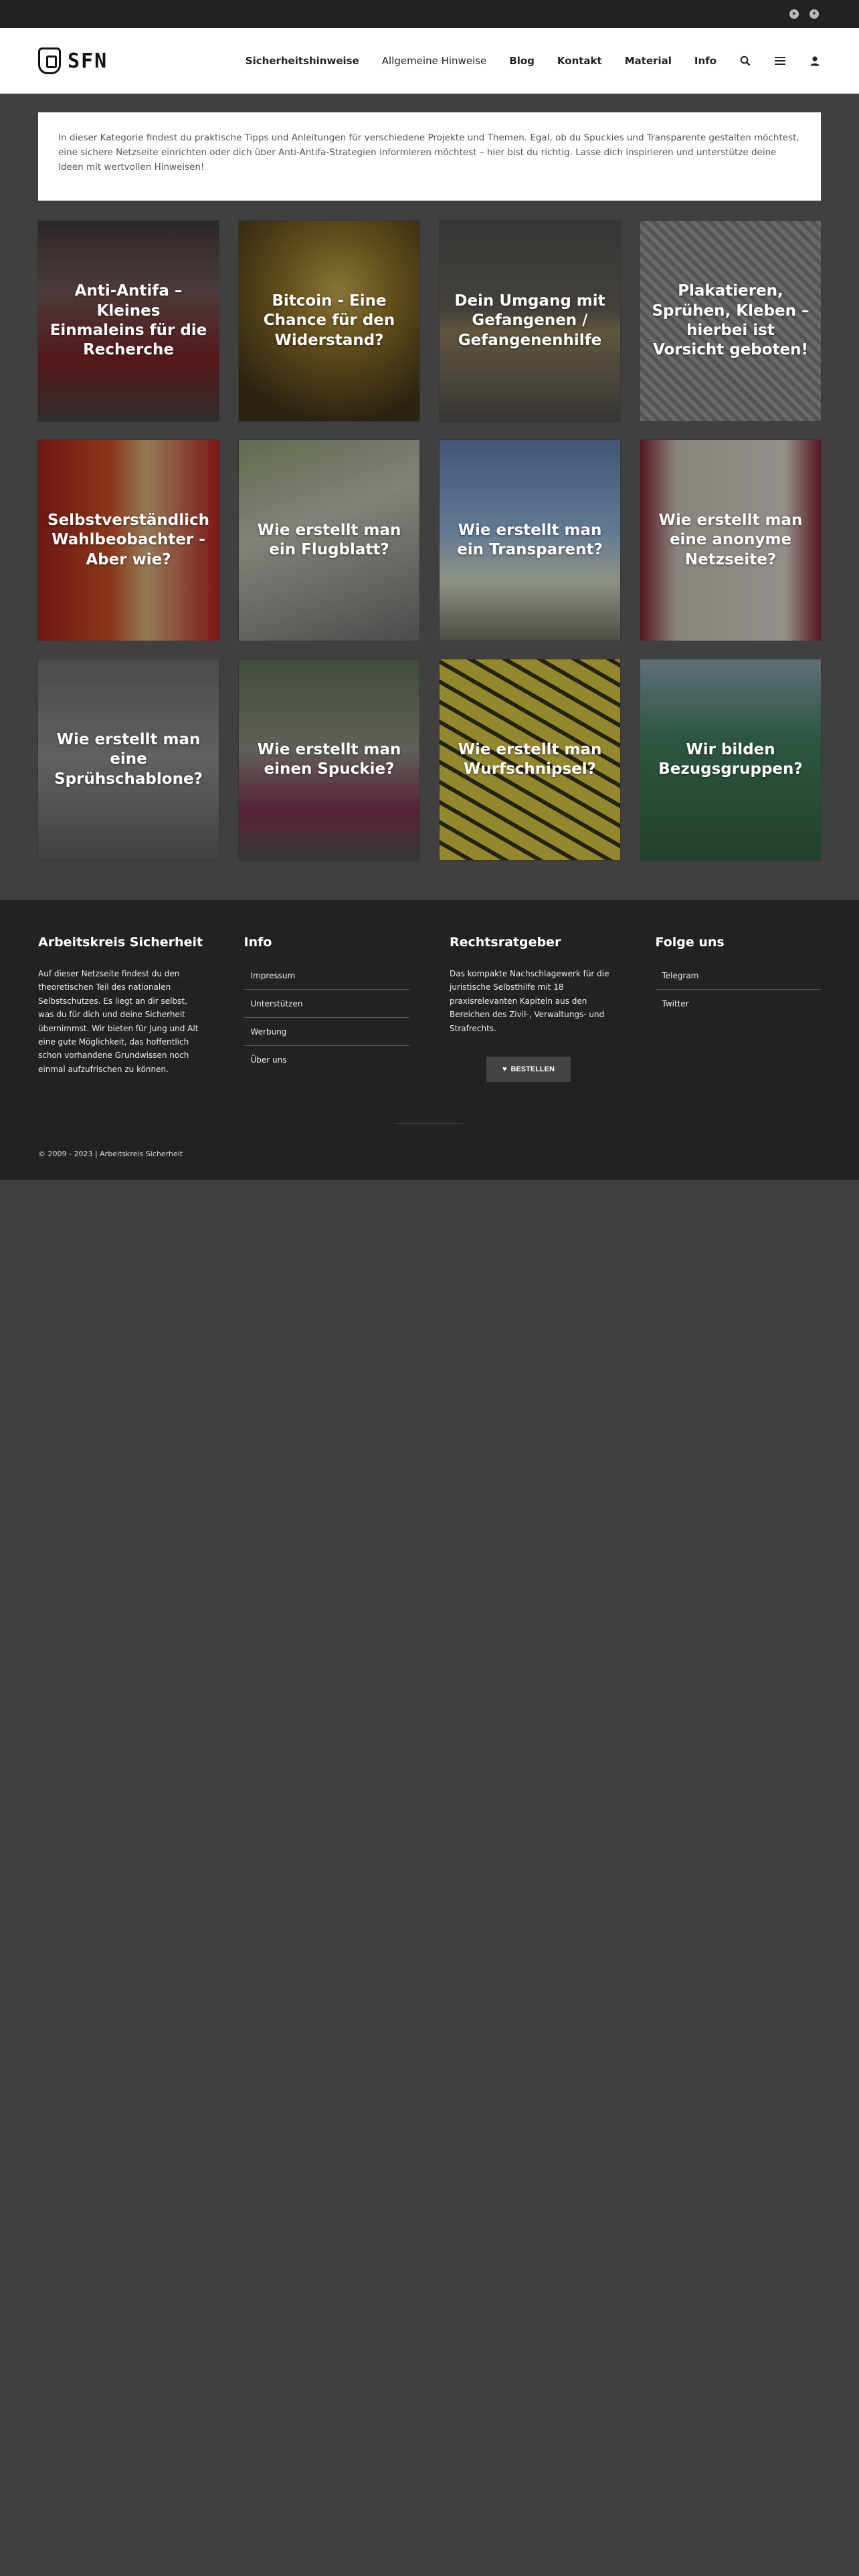 The width and height of the screenshot is (859, 2576). What do you see at coordinates (532, 1069) in the screenshot?
I see `order-button-label: BESTELLEN` at bounding box center [532, 1069].